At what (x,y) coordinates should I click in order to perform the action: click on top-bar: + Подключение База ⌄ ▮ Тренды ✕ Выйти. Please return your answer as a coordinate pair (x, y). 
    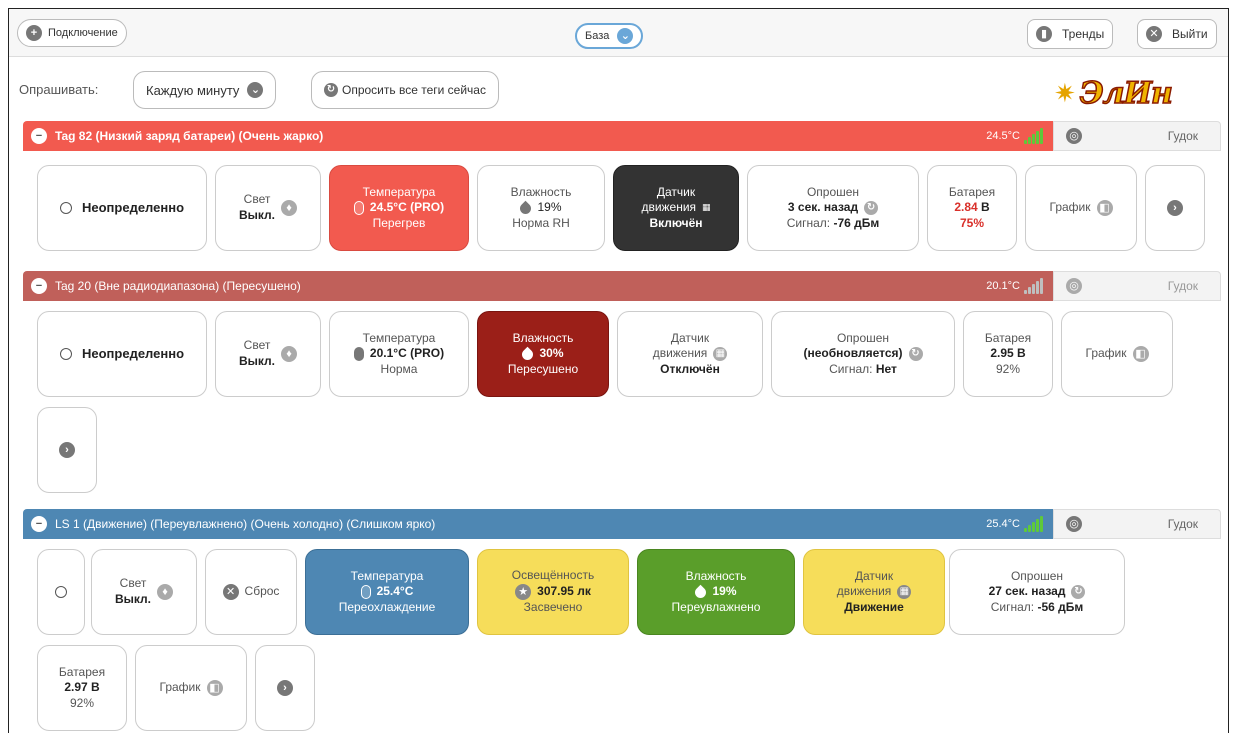
    Looking at the image, I should click on (618, 33).